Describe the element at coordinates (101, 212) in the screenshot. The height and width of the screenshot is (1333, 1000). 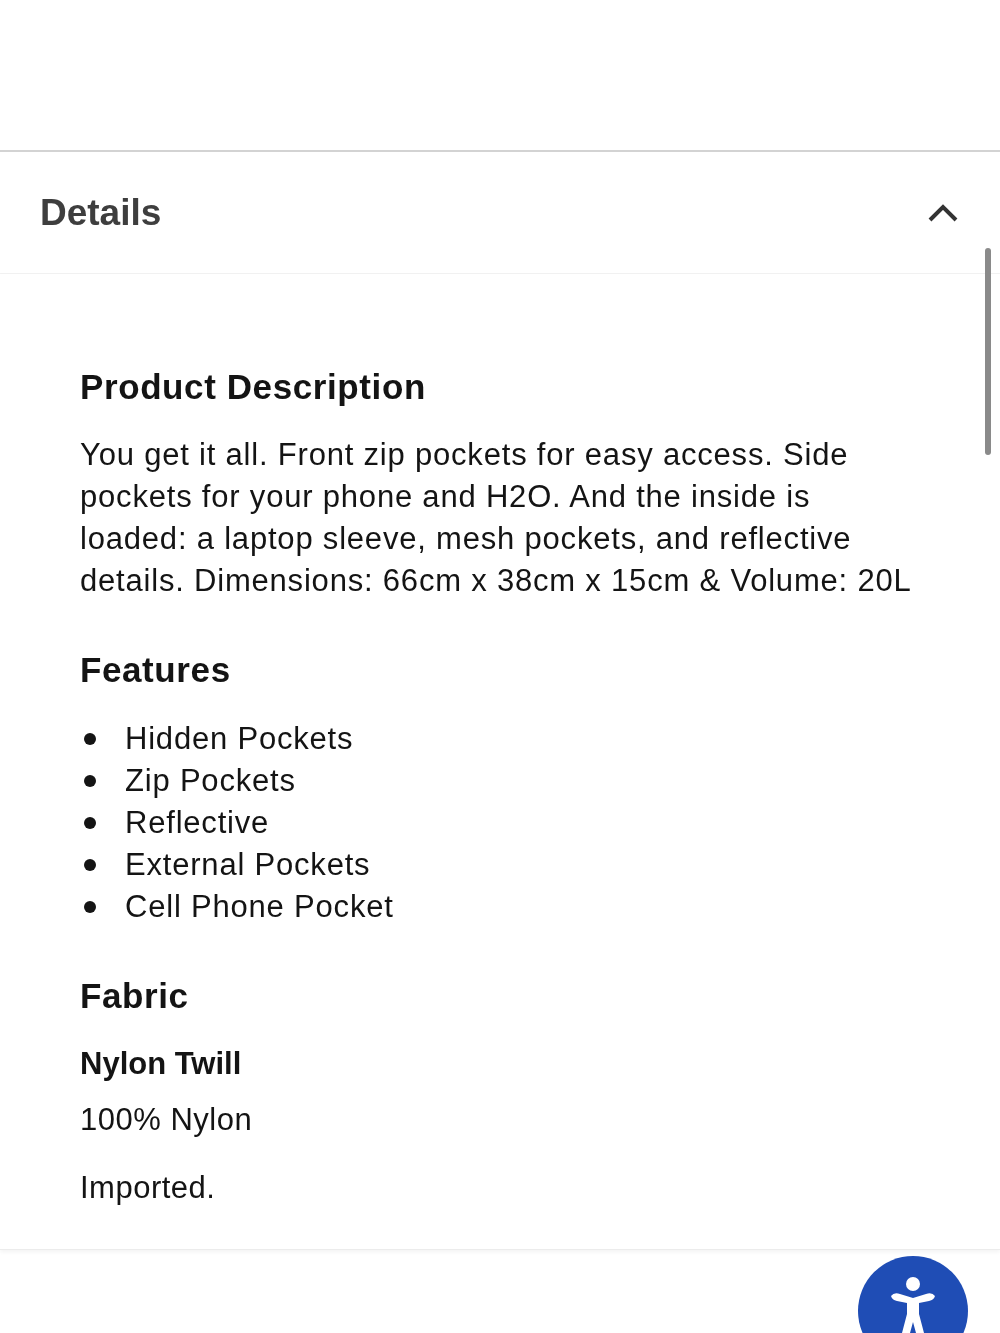
I see `section-title: Details` at that location.